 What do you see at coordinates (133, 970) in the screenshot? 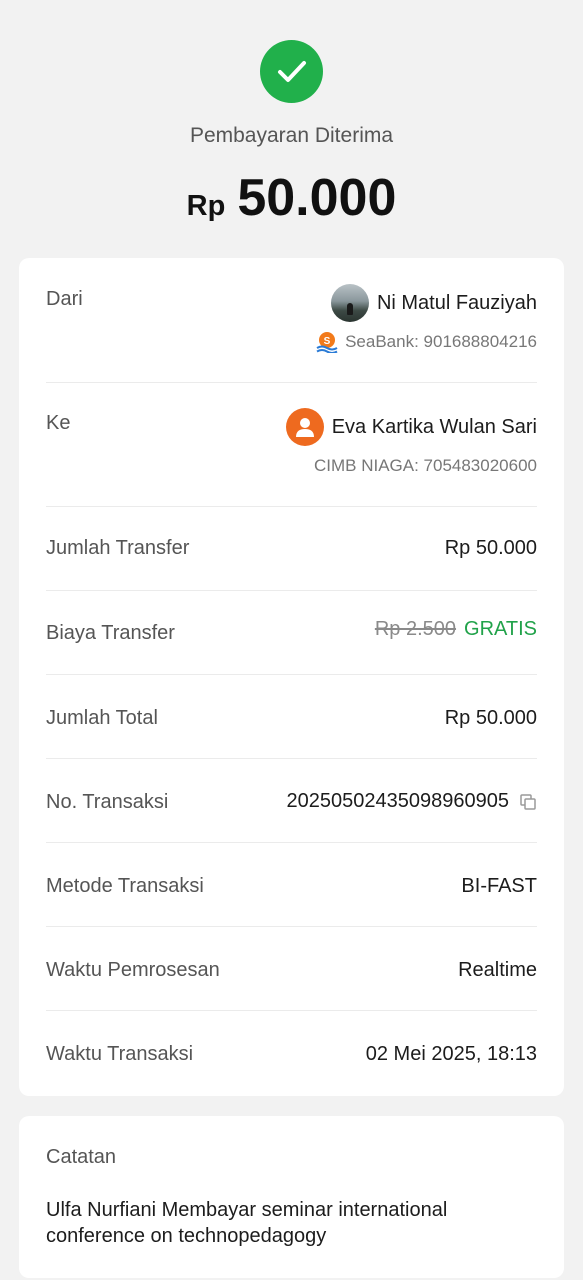
I see `processing-time-label: Waktu Pemrosesan` at bounding box center [133, 970].